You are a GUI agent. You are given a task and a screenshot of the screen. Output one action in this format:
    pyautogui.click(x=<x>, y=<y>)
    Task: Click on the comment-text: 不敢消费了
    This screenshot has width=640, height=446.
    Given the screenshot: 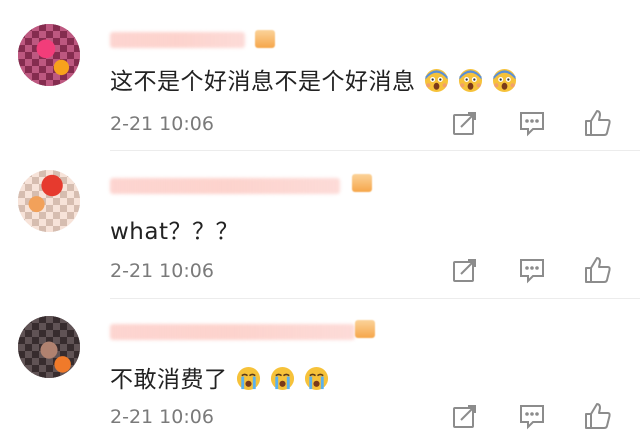 What is the action you would take?
    pyautogui.click(x=219, y=377)
    